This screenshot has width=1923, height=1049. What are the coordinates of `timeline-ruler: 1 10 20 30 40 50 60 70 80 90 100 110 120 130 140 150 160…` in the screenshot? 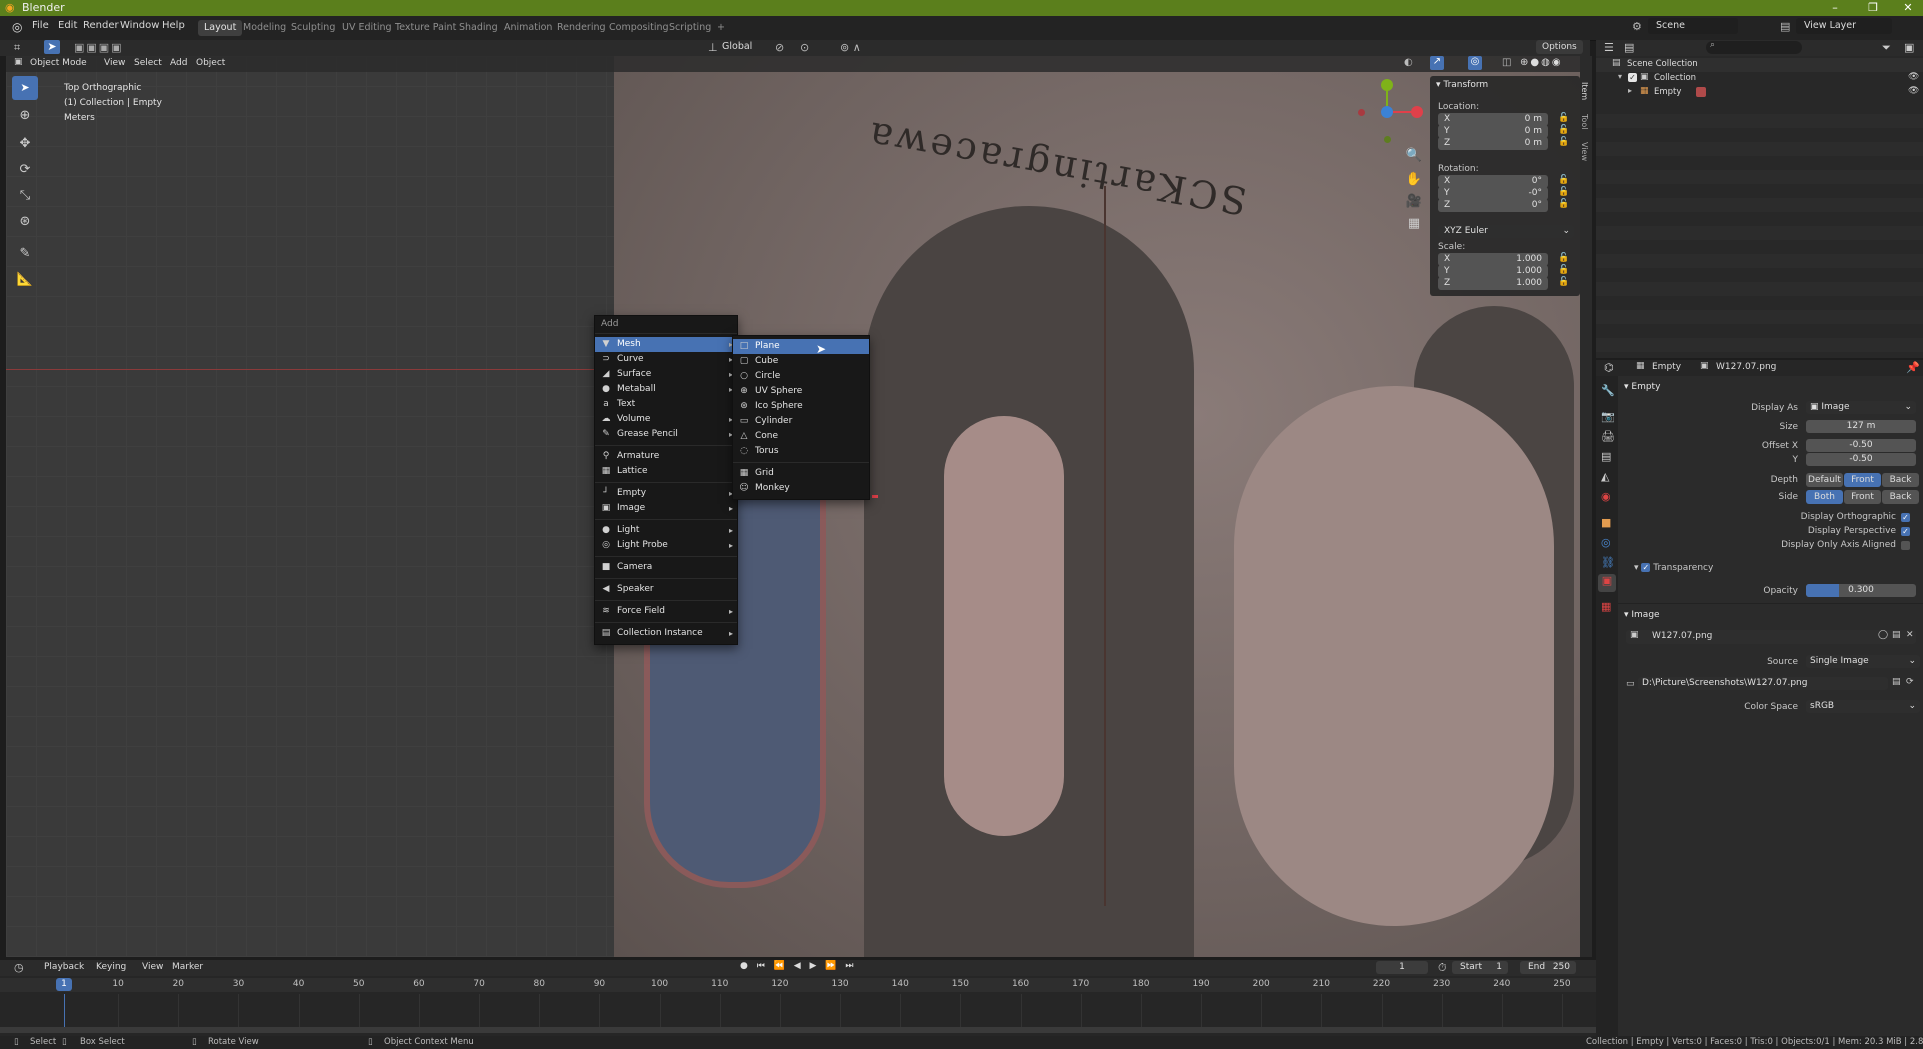 It's located at (798, 1005).